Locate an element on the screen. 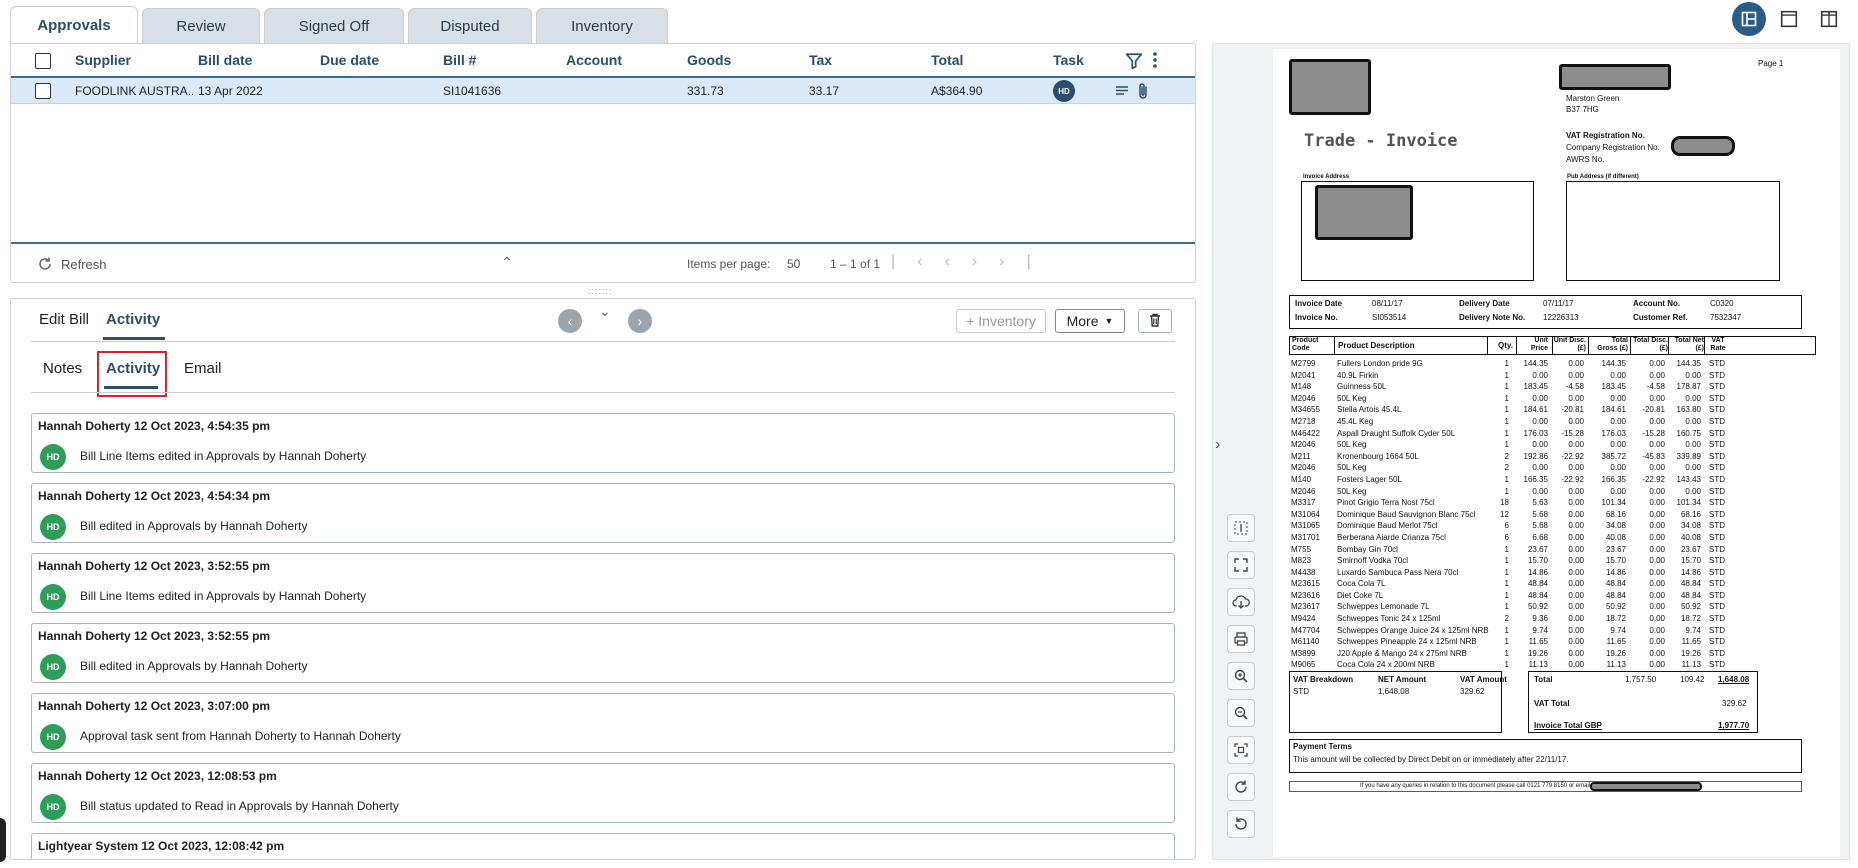 This screenshot has height=868, width=1858. tab-disputed: Disputed is located at coordinates (470, 26).